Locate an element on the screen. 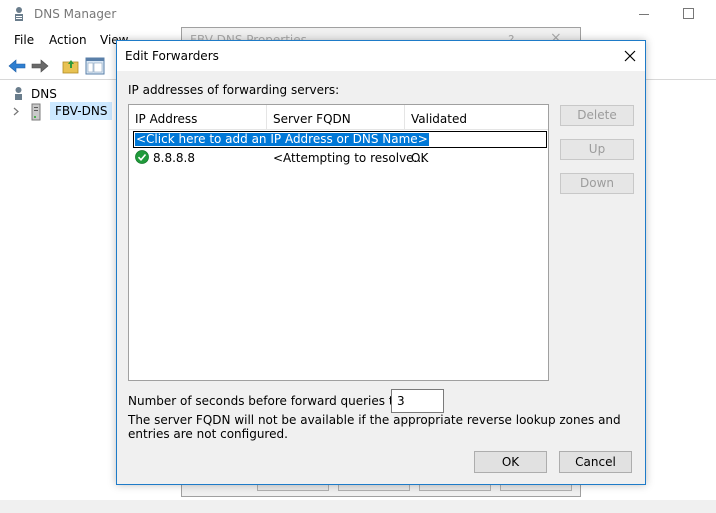  column-header-server-fqdn: Server FQDN is located at coordinates (336, 117).